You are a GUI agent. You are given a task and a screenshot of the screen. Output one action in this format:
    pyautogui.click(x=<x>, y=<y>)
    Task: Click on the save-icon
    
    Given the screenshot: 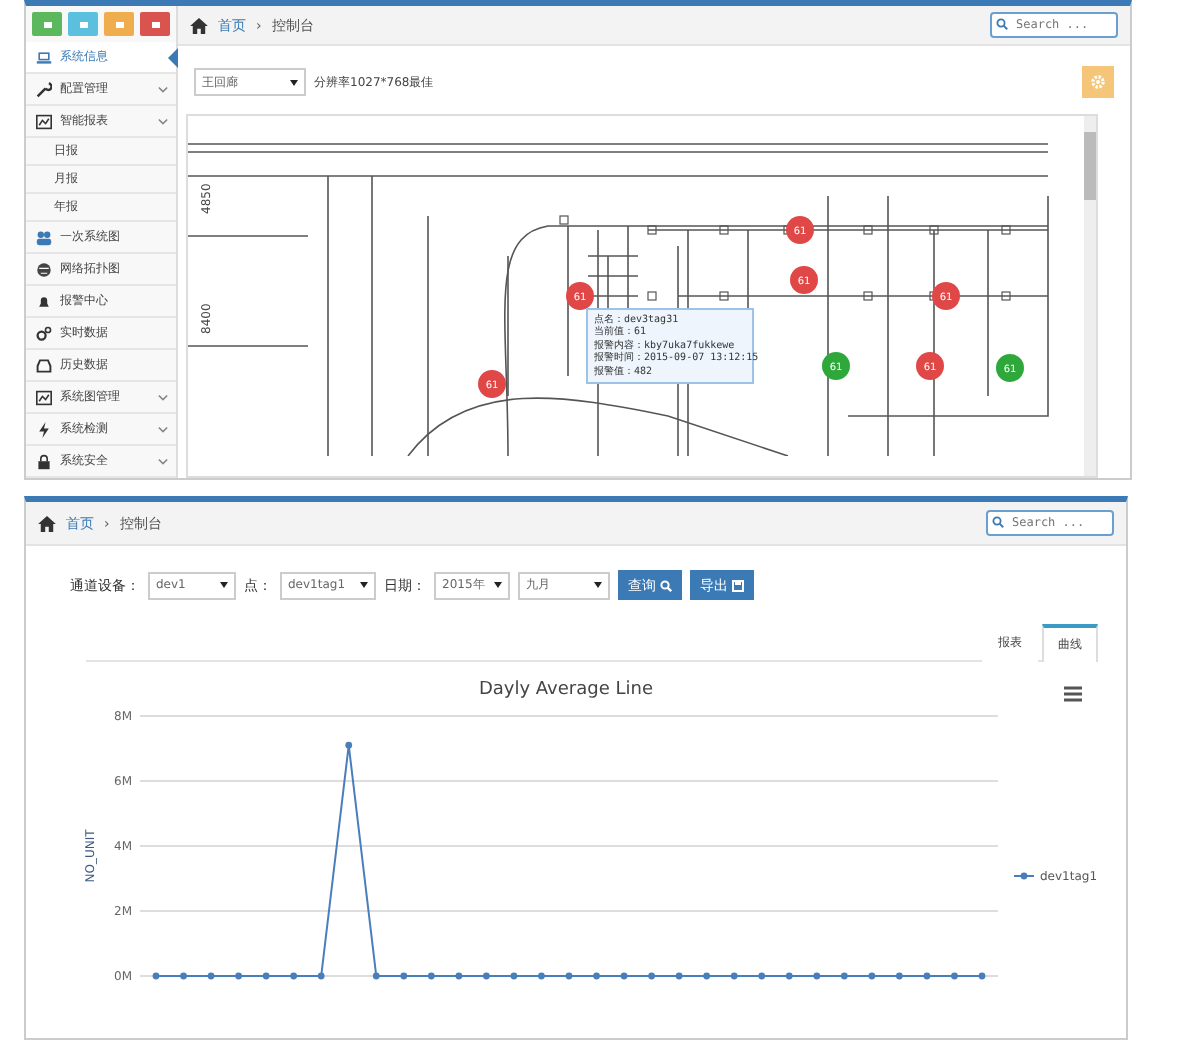 What is the action you would take?
    pyautogui.click(x=738, y=585)
    